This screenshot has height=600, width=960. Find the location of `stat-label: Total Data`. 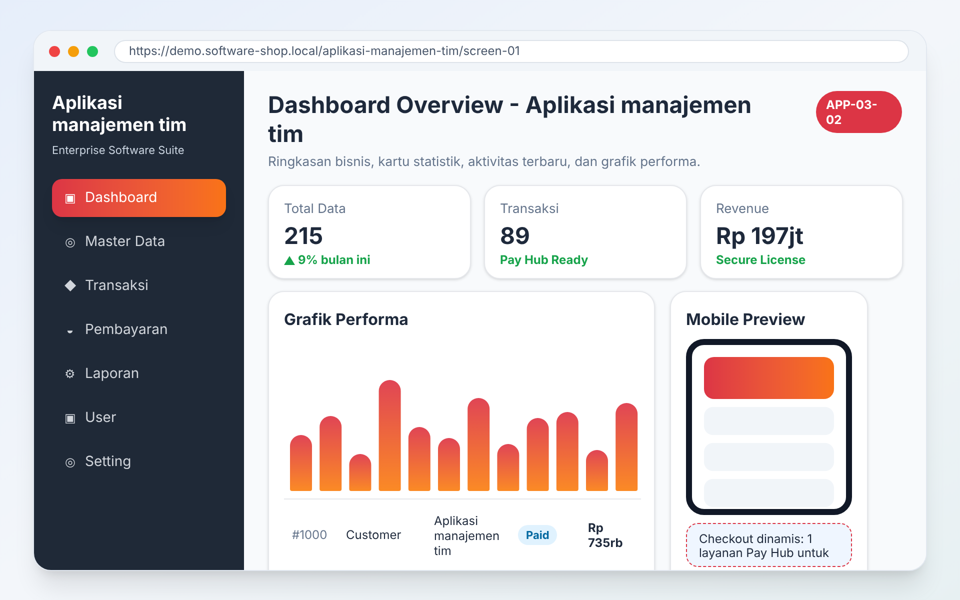

stat-label: Total Data is located at coordinates (315, 209).